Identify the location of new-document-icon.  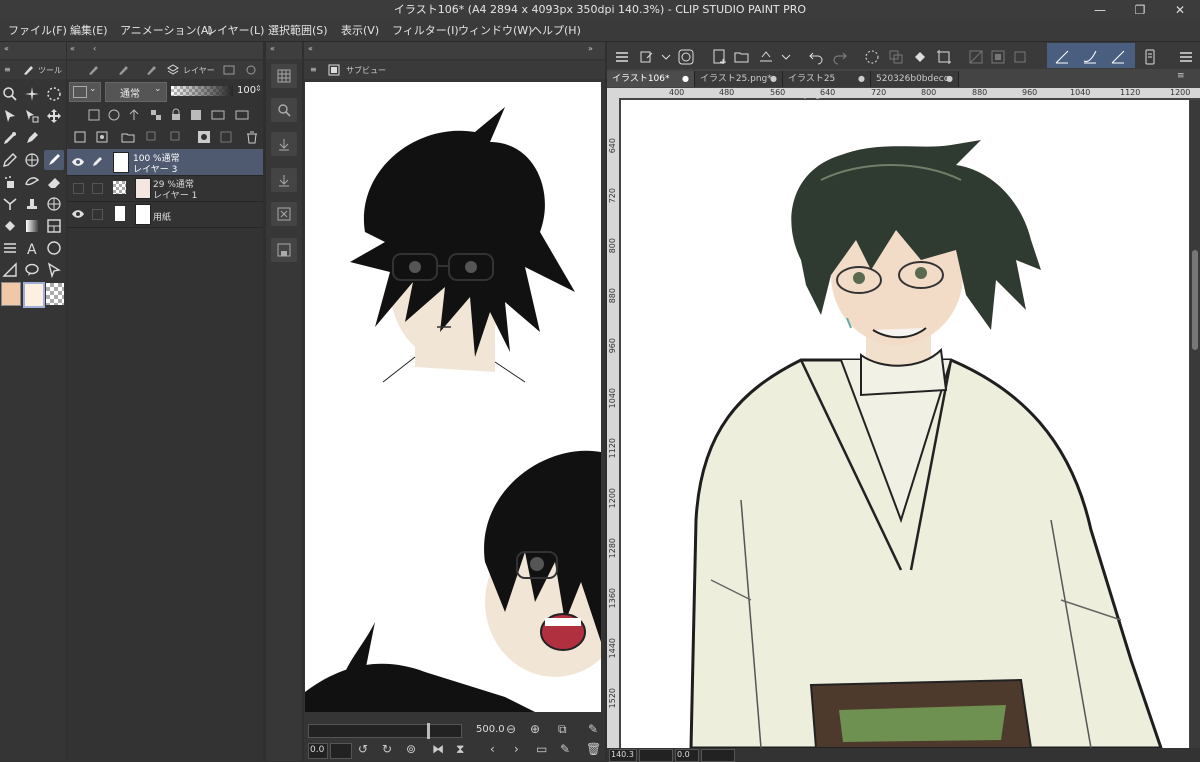
(646, 57).